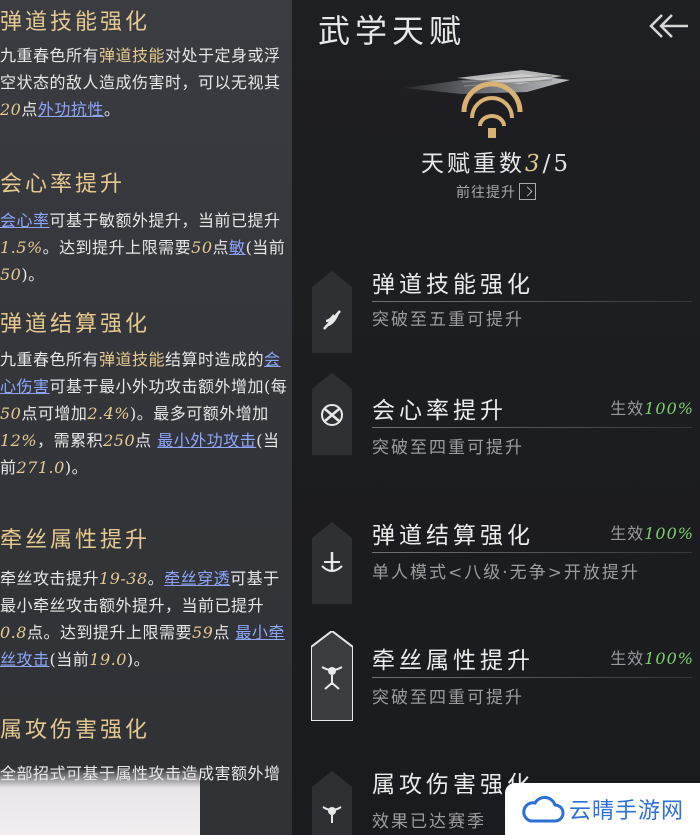 The width and height of the screenshot is (700, 835). What do you see at coordinates (63, 184) in the screenshot?
I see `section-title: 会心率提升` at bounding box center [63, 184].